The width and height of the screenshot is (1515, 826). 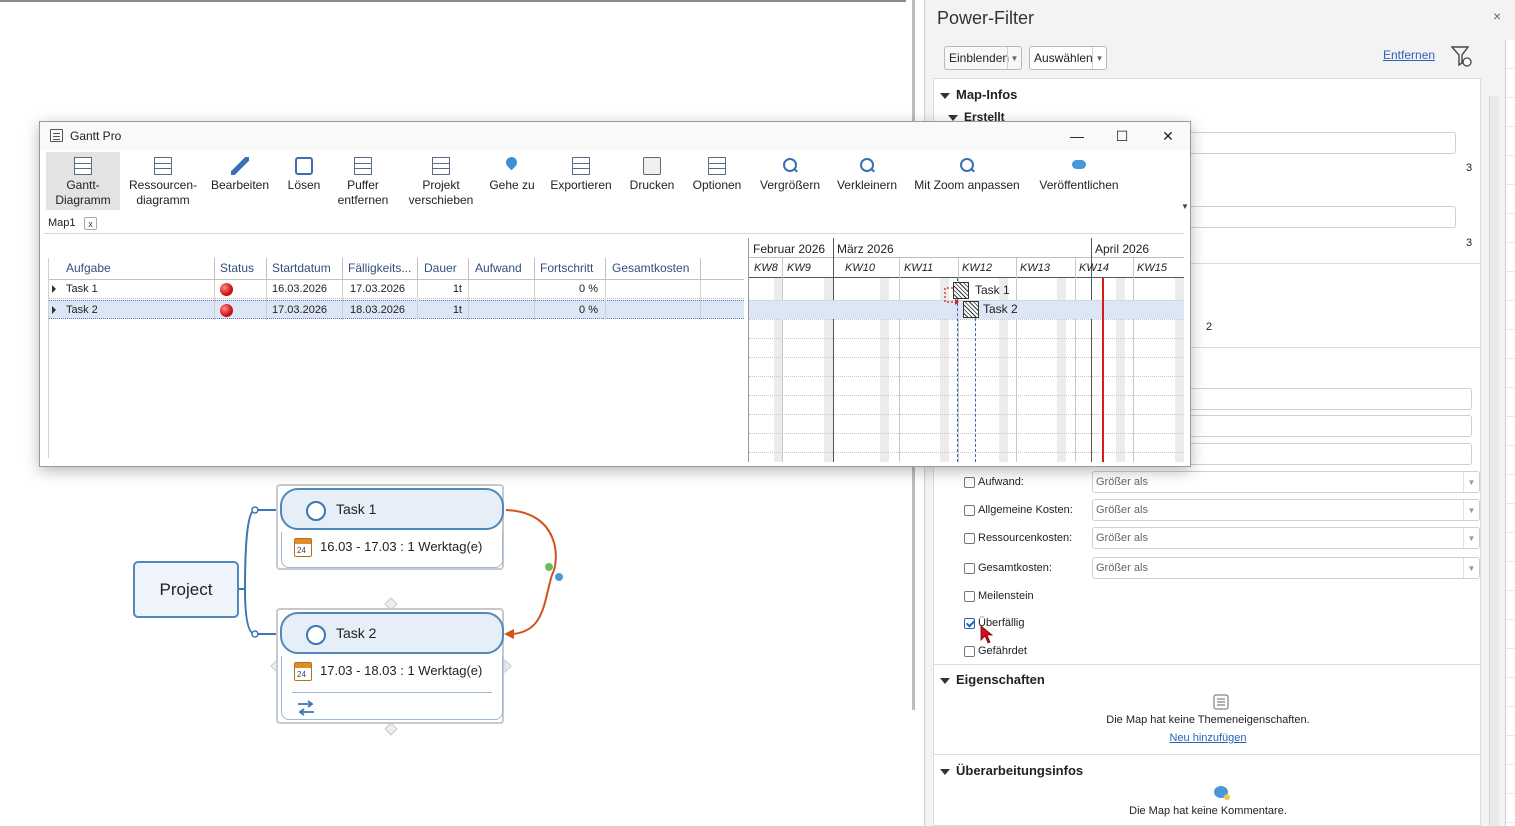 I want to click on column-header-start: Startdatum, so click(x=301, y=268).